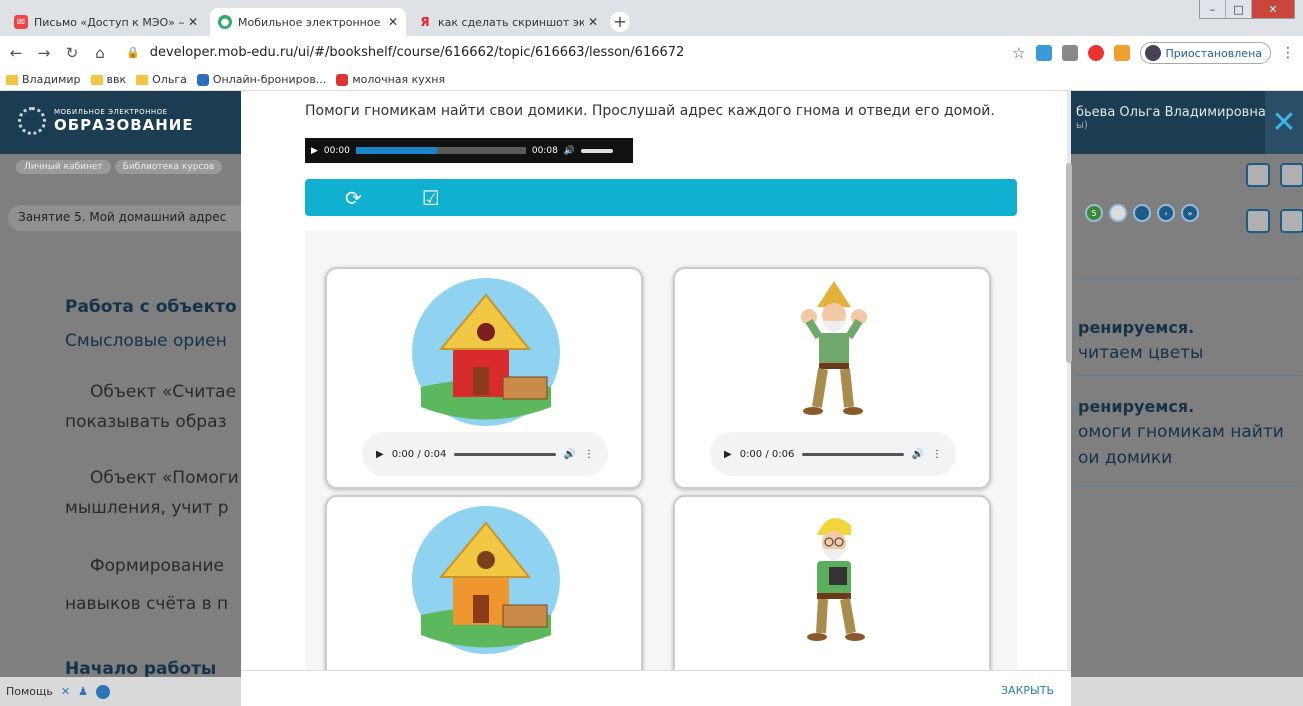 This screenshot has width=1303, height=706. I want to click on last-icon: », so click(1190, 213).